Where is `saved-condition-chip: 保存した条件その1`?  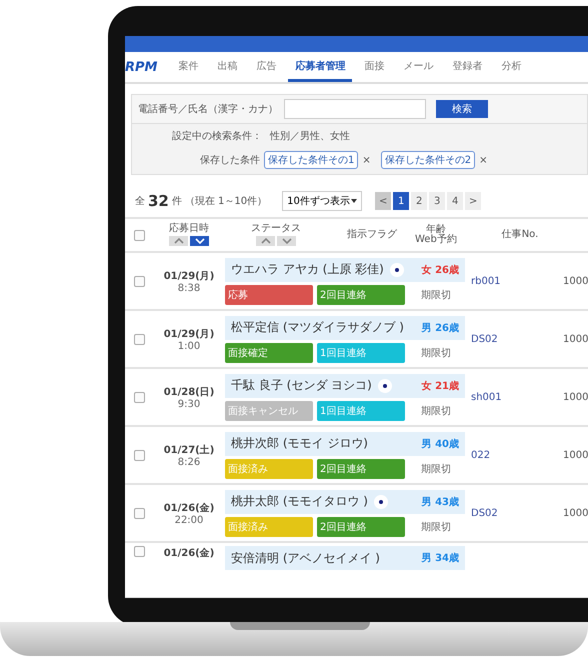
saved-condition-chip: 保存した条件その1 is located at coordinates (311, 160).